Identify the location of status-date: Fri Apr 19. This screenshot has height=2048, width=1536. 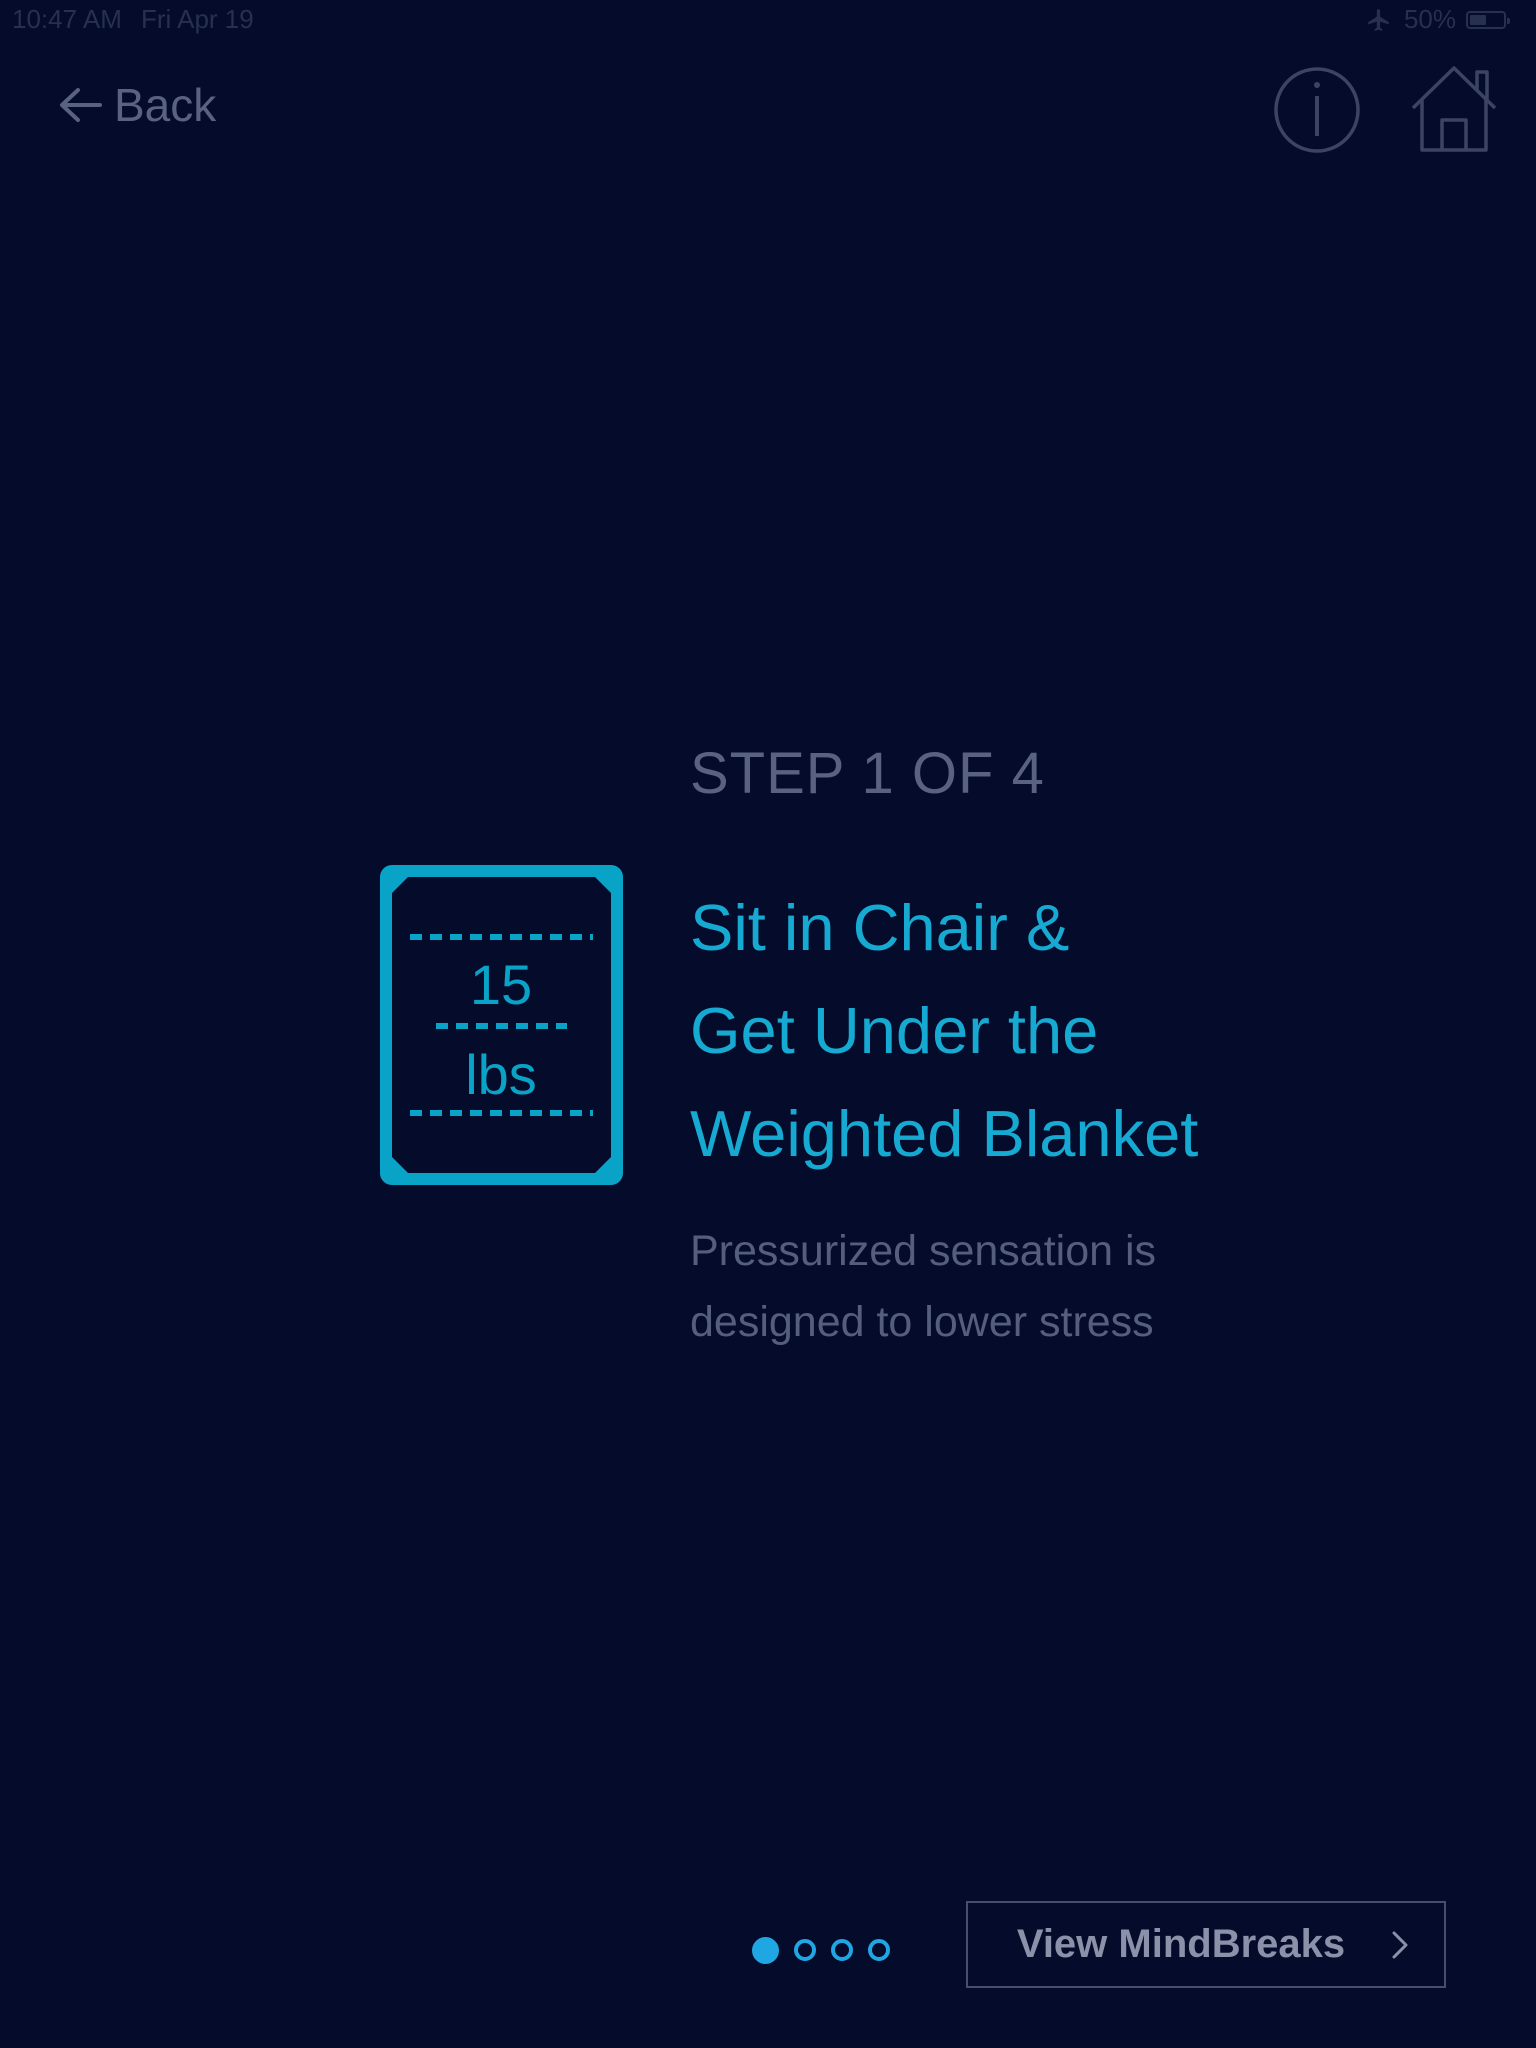
(197, 19).